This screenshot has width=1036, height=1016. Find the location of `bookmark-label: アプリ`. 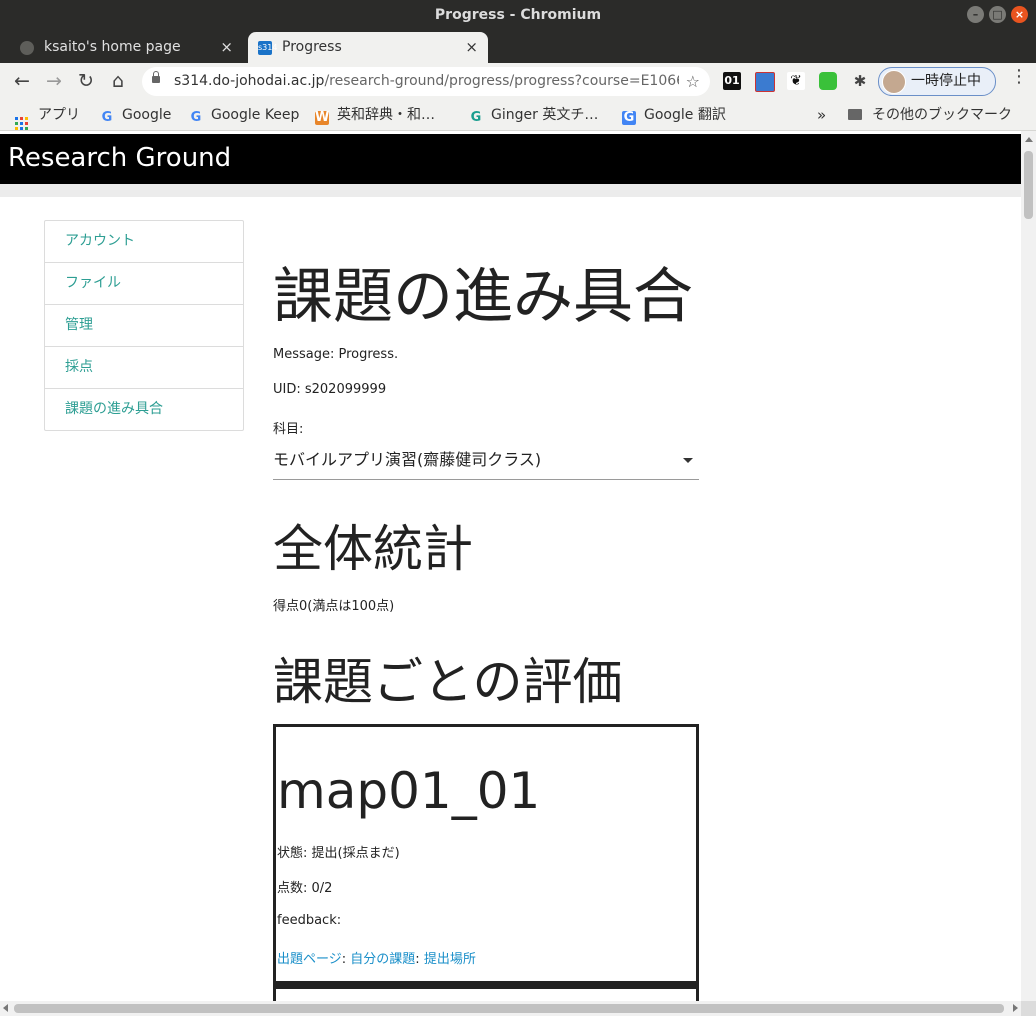

bookmark-label: アプリ is located at coordinates (59, 115).